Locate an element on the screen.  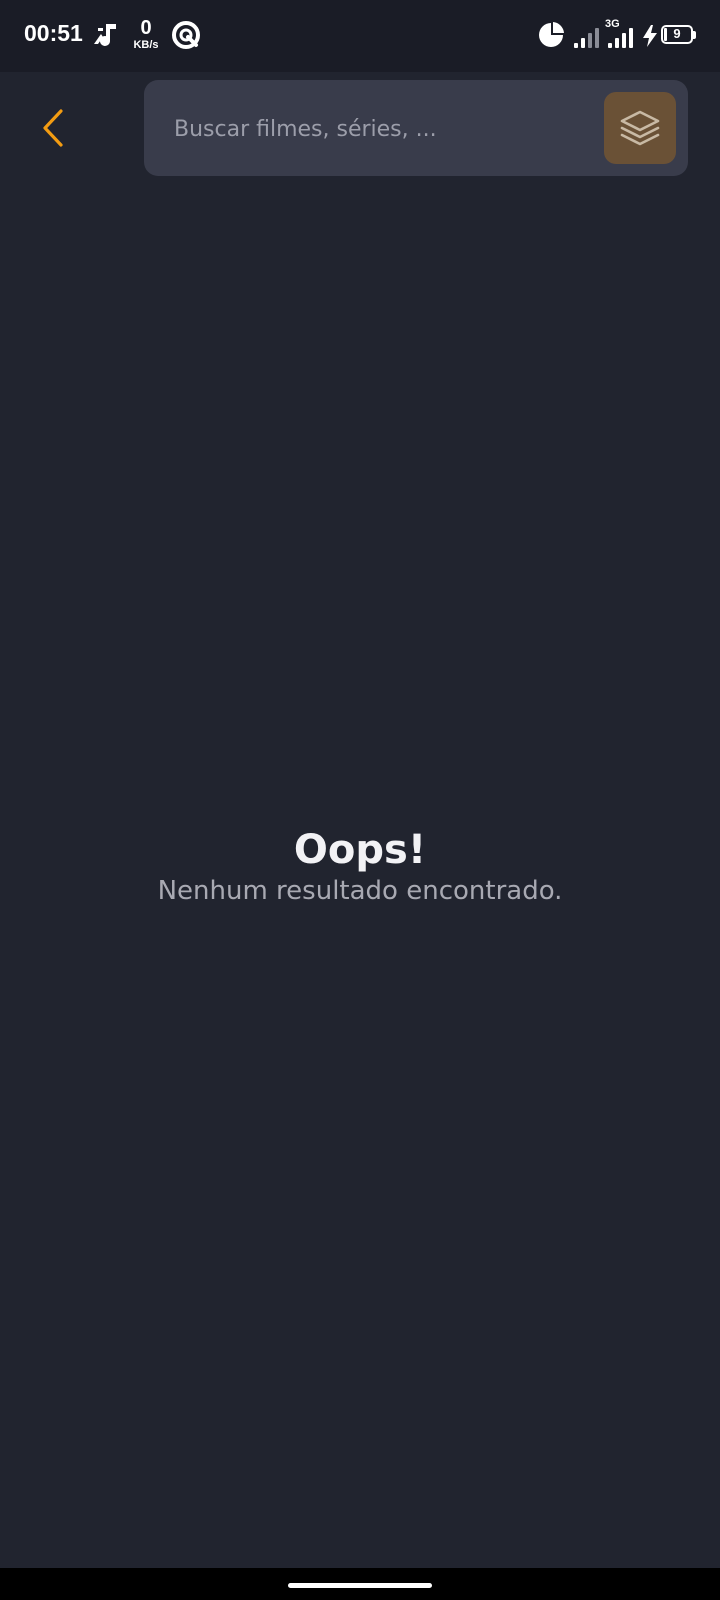
music-note-icon is located at coordinates (105, 35).